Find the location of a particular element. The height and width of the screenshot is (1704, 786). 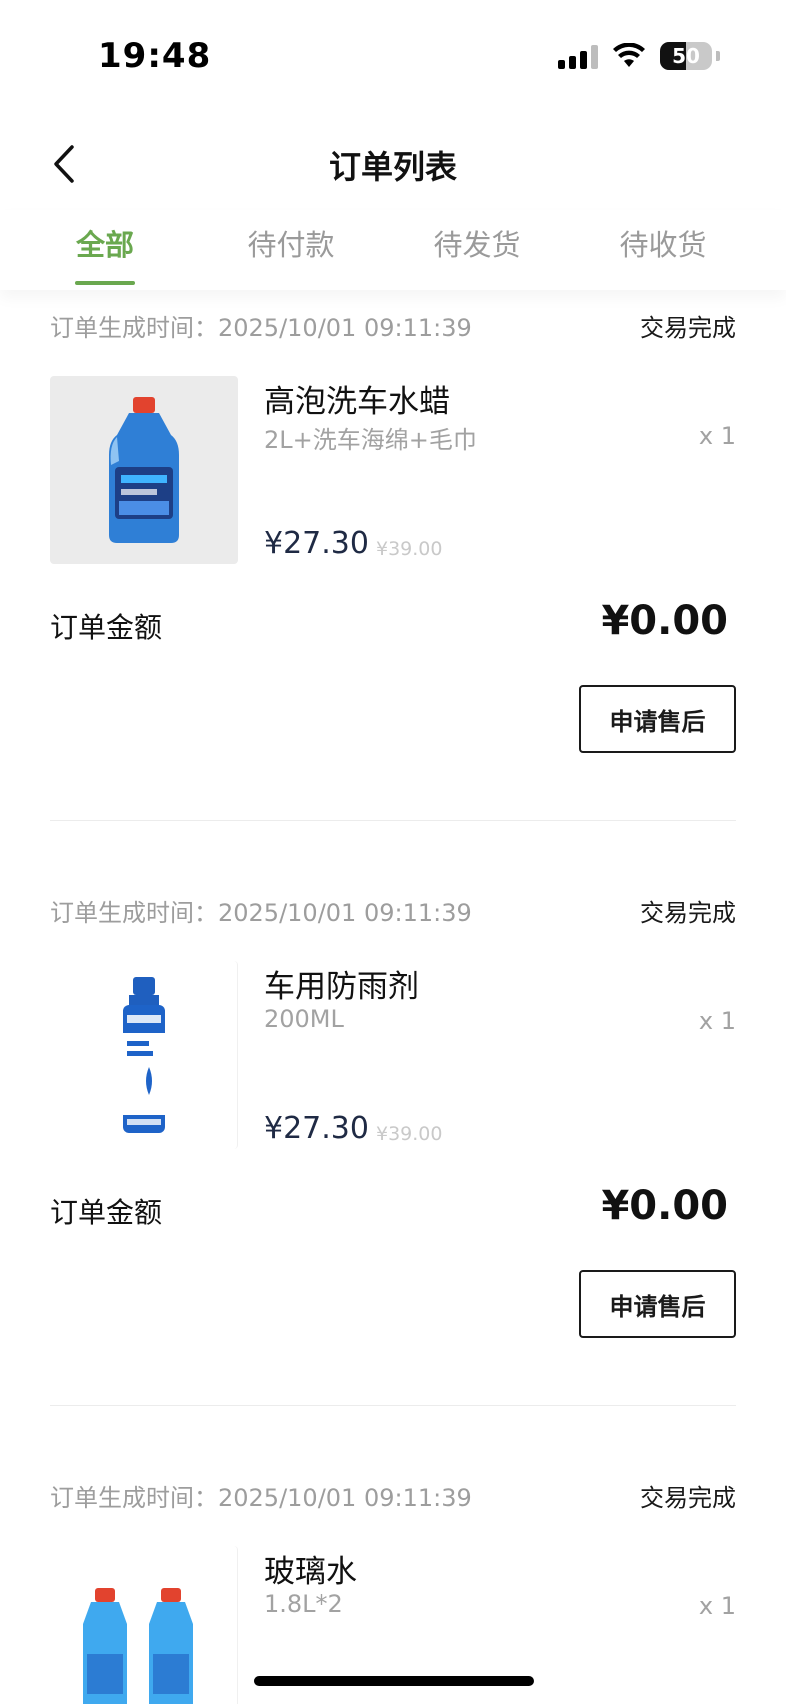

status-icons: 50 is located at coordinates (639, 56).